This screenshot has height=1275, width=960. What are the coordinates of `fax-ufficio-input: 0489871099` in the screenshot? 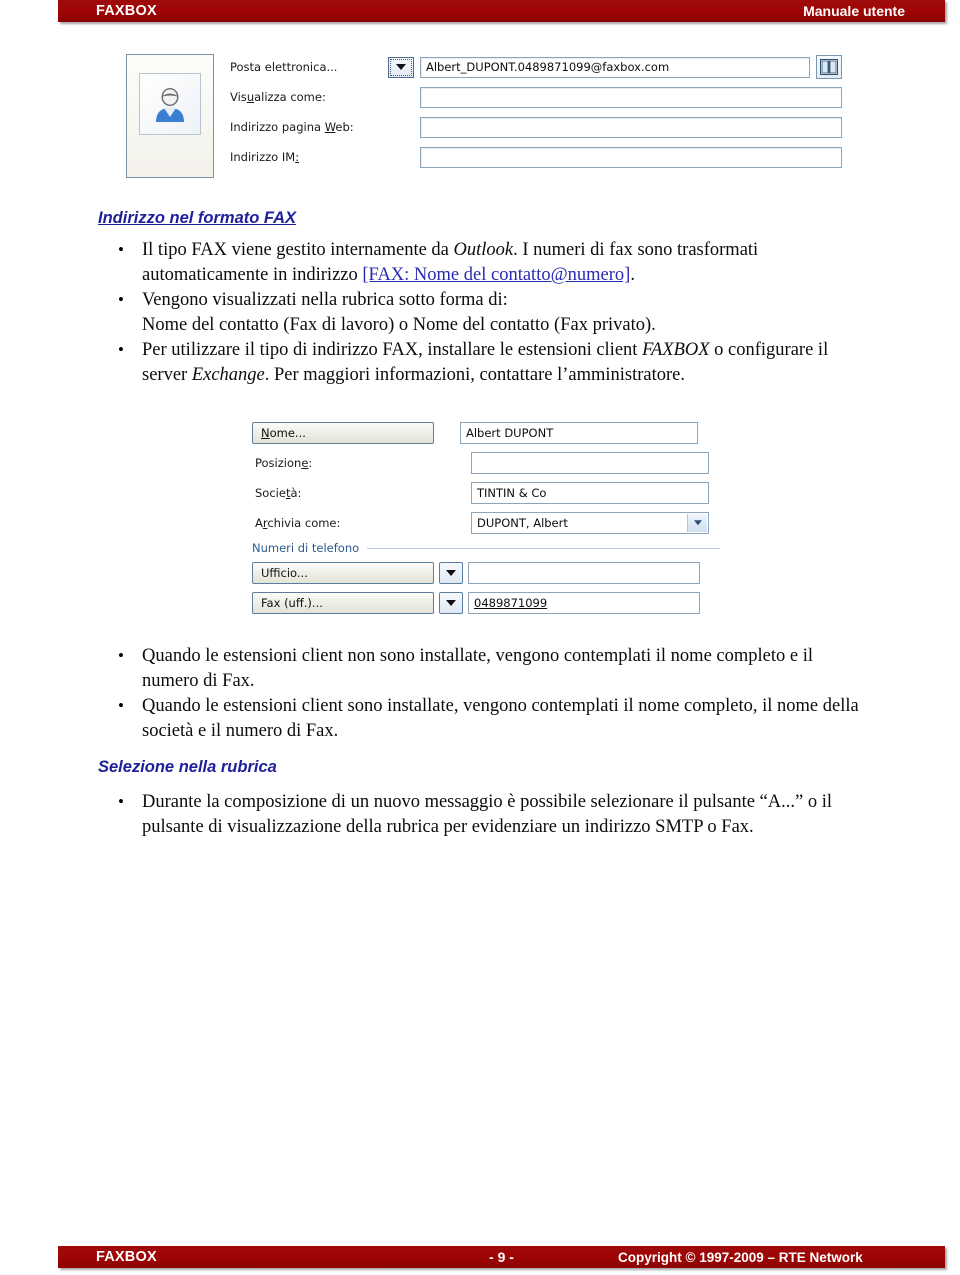 It's located at (584, 603).